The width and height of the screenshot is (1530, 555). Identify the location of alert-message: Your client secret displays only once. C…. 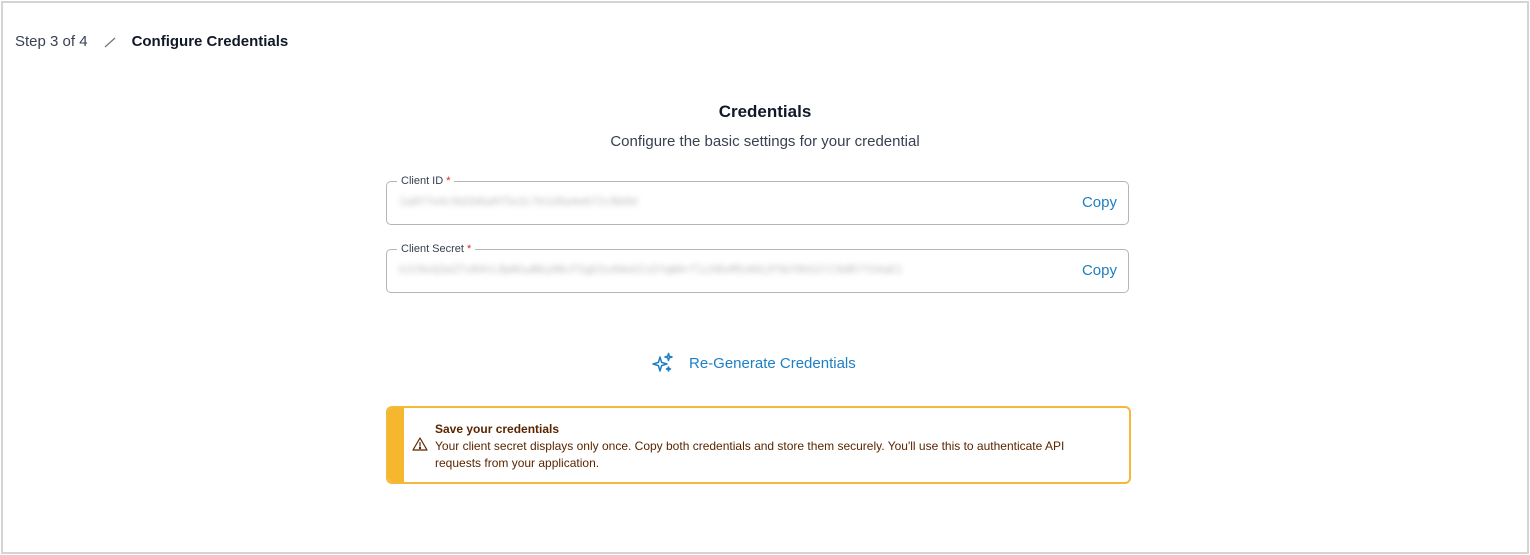
(750, 454).